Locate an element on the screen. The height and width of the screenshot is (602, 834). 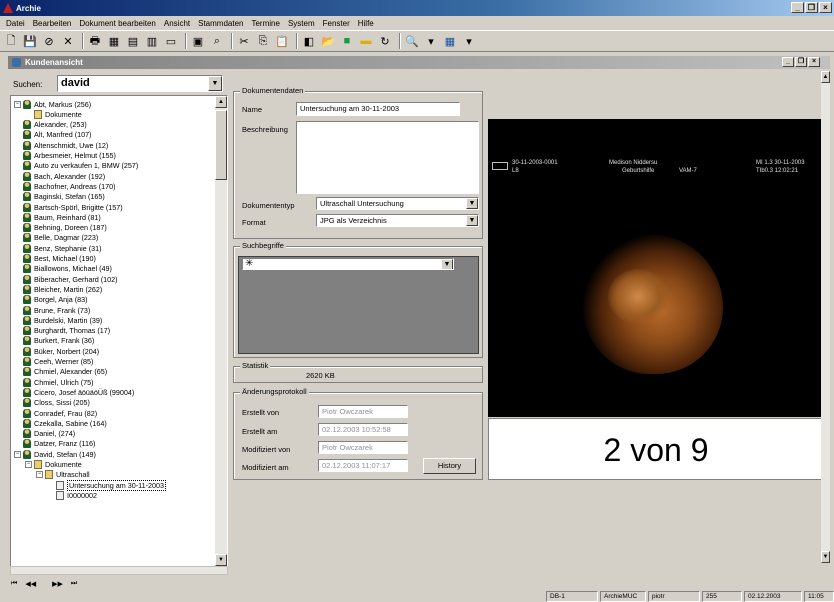
window-layout-icon: ▦ is located at coordinates (450, 41).